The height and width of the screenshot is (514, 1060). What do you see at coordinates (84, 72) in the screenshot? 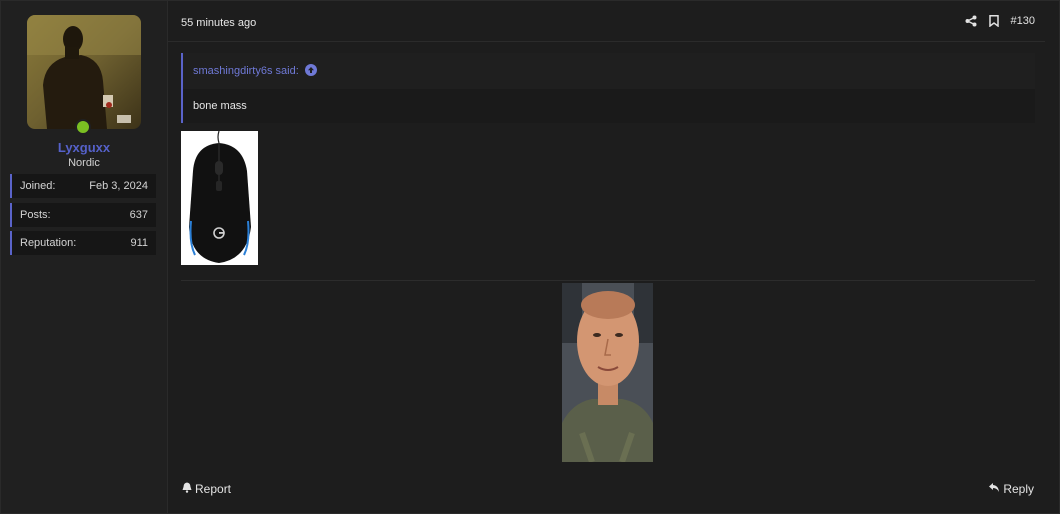
I see `avatar` at bounding box center [84, 72].